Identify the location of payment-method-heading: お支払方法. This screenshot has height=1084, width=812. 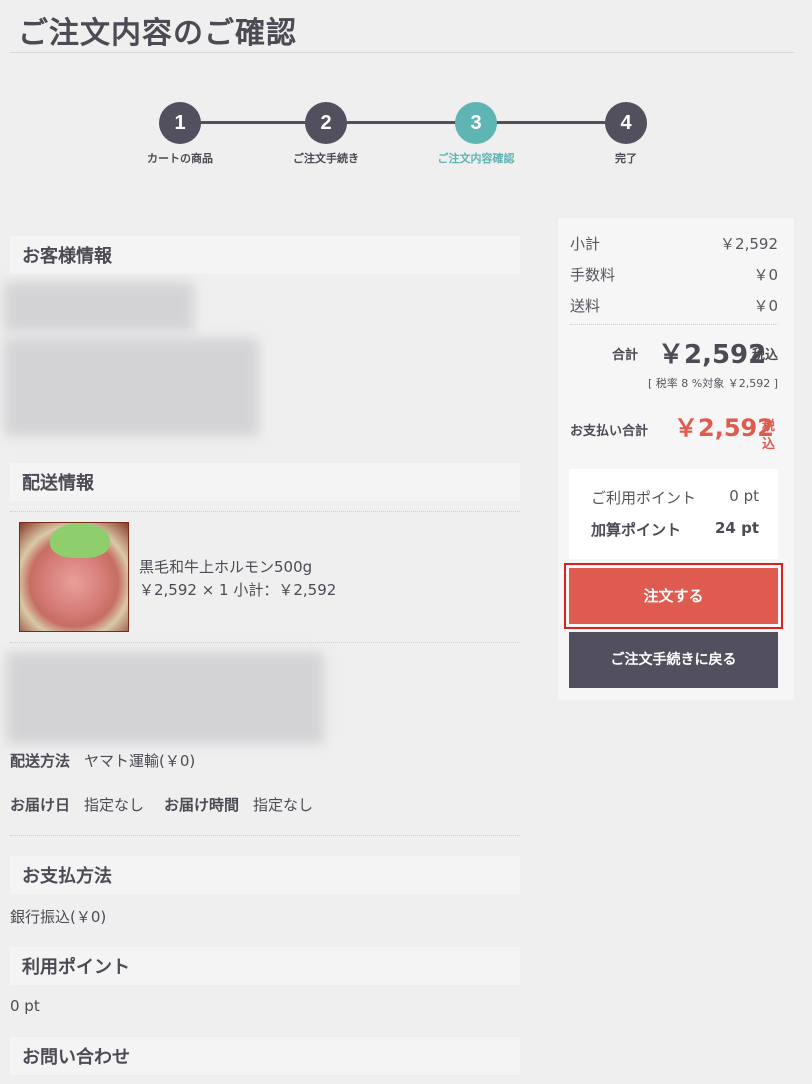
(265, 875).